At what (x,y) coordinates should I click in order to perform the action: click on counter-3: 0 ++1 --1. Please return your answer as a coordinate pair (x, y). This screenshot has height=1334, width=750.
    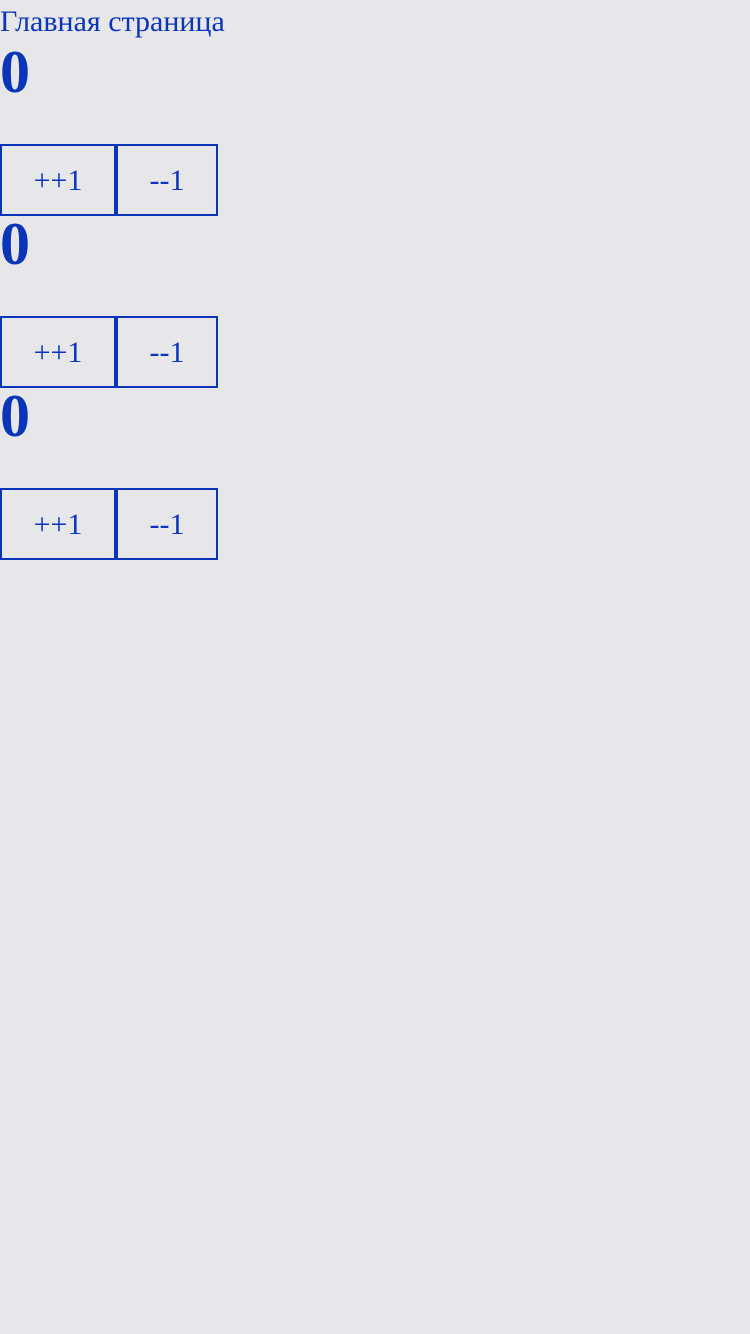
    Looking at the image, I should click on (130, 471).